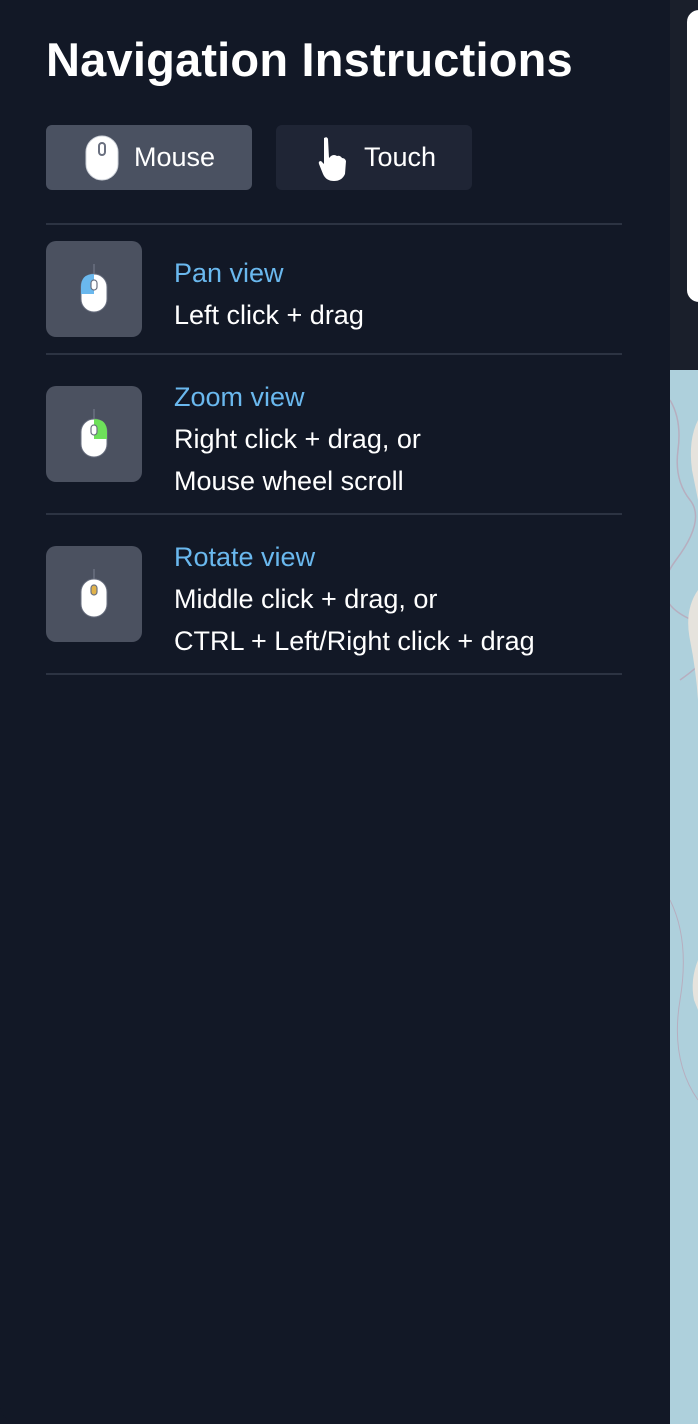  I want to click on pan-description: Left click + drag, so click(269, 315).